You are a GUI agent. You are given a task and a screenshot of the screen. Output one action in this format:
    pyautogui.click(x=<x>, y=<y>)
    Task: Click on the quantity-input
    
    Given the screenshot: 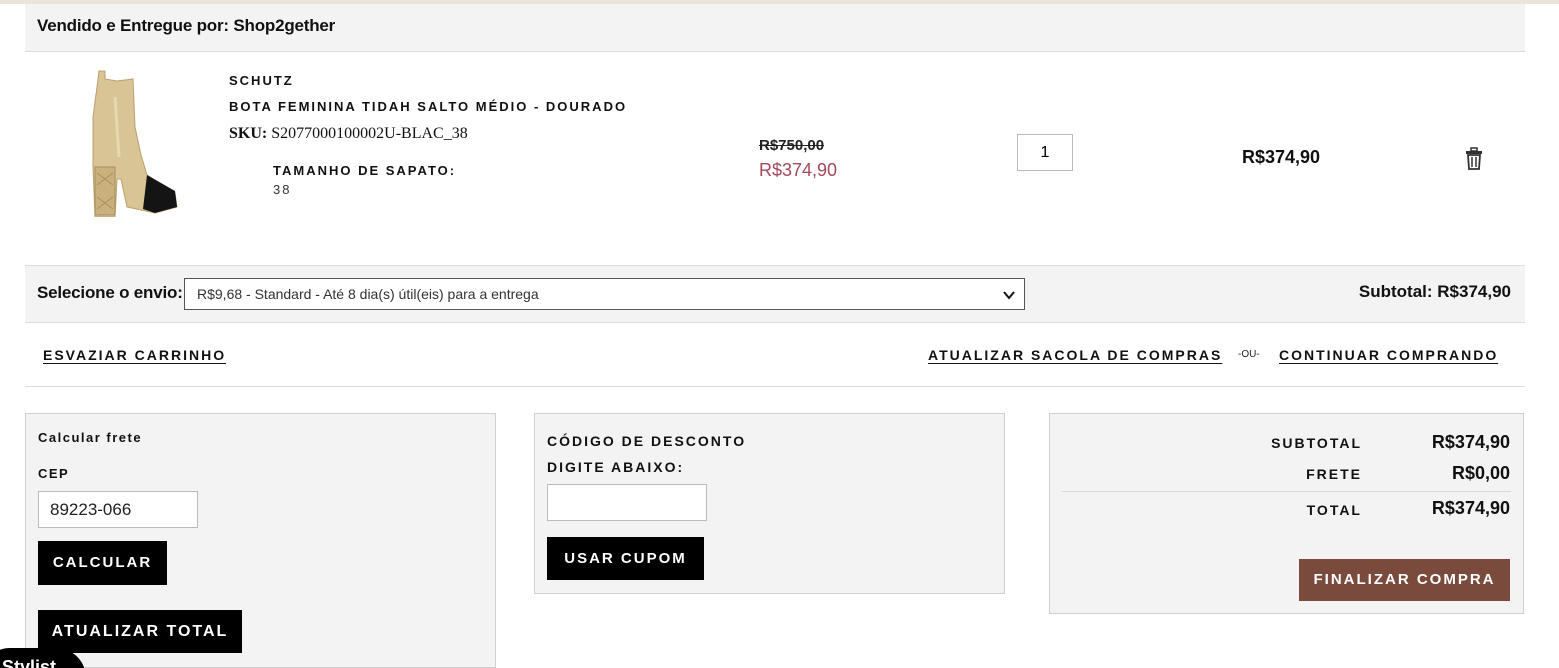 What is the action you would take?
    pyautogui.click(x=1045, y=152)
    